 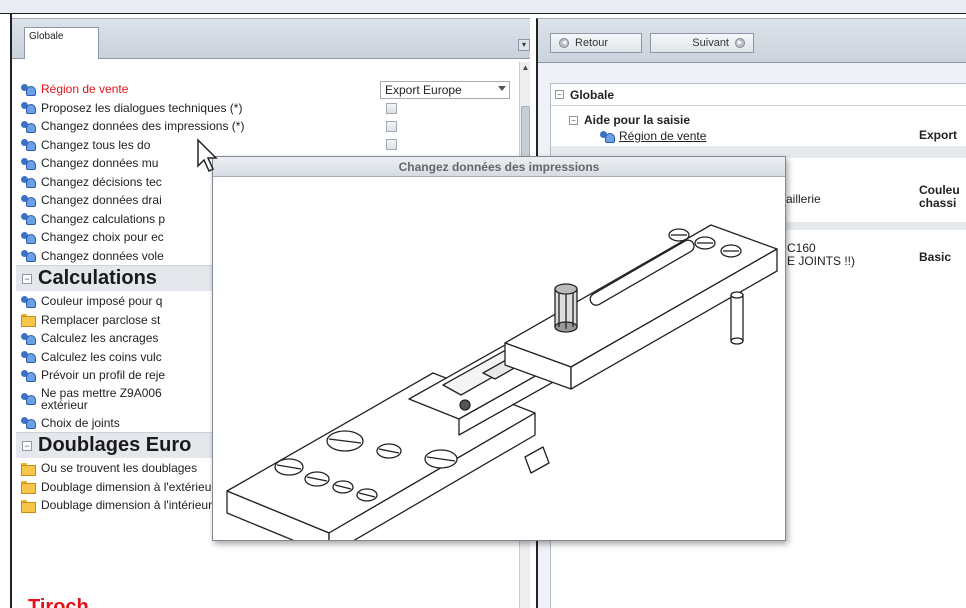 I want to click on list-item: Changez choix pour ec, so click(x=92, y=237).